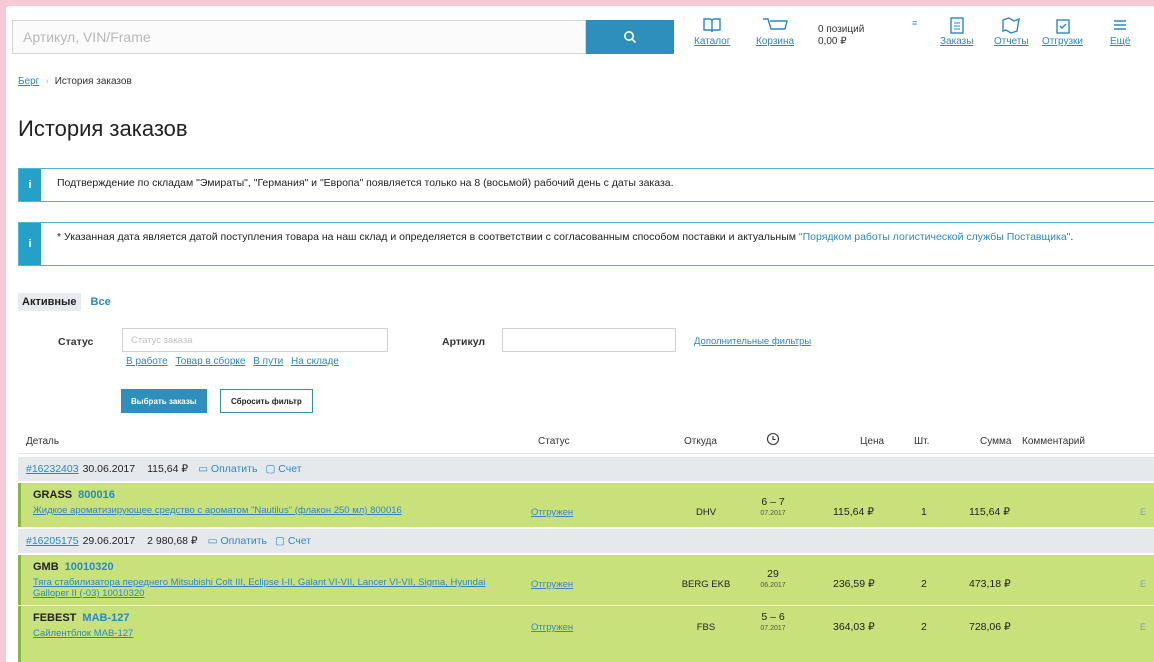 The image size is (1154, 662). Describe the element at coordinates (775, 41) in the screenshot. I see `nav-cart-label: Корзина` at that location.